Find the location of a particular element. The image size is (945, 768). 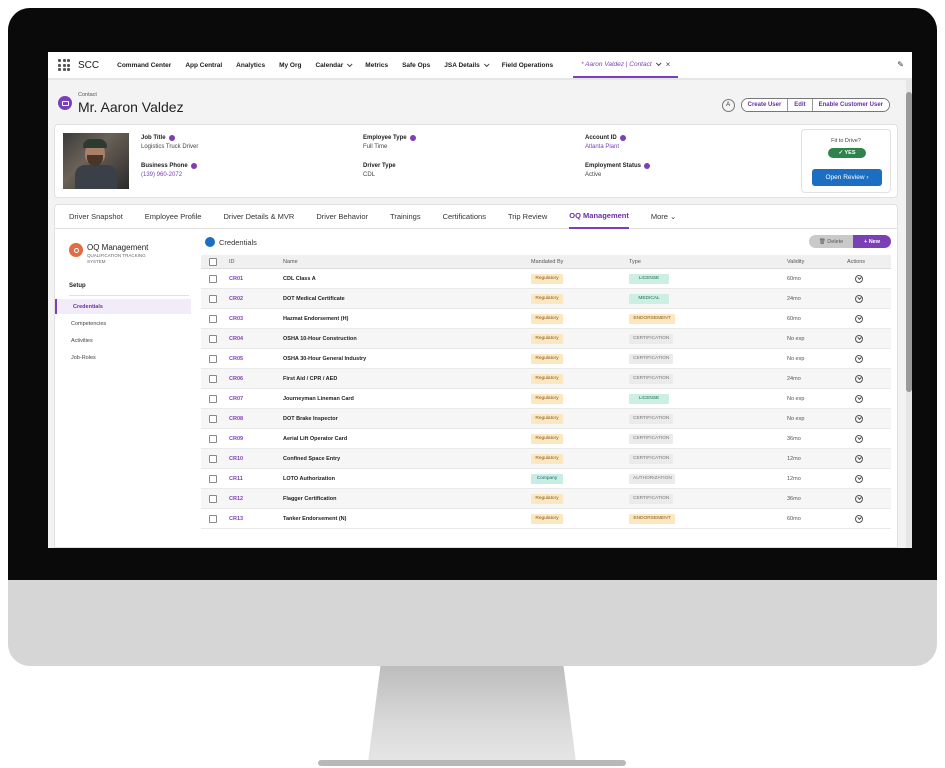

nav-item-safe-ops: Safe Ops is located at coordinates (416, 65).